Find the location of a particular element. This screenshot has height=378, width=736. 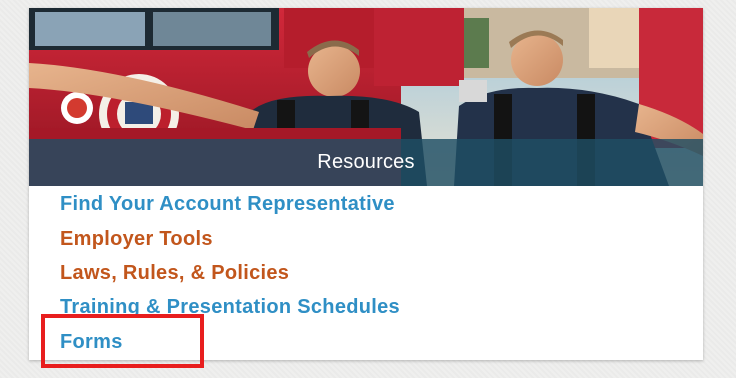

card-title: Resources is located at coordinates (366, 162).